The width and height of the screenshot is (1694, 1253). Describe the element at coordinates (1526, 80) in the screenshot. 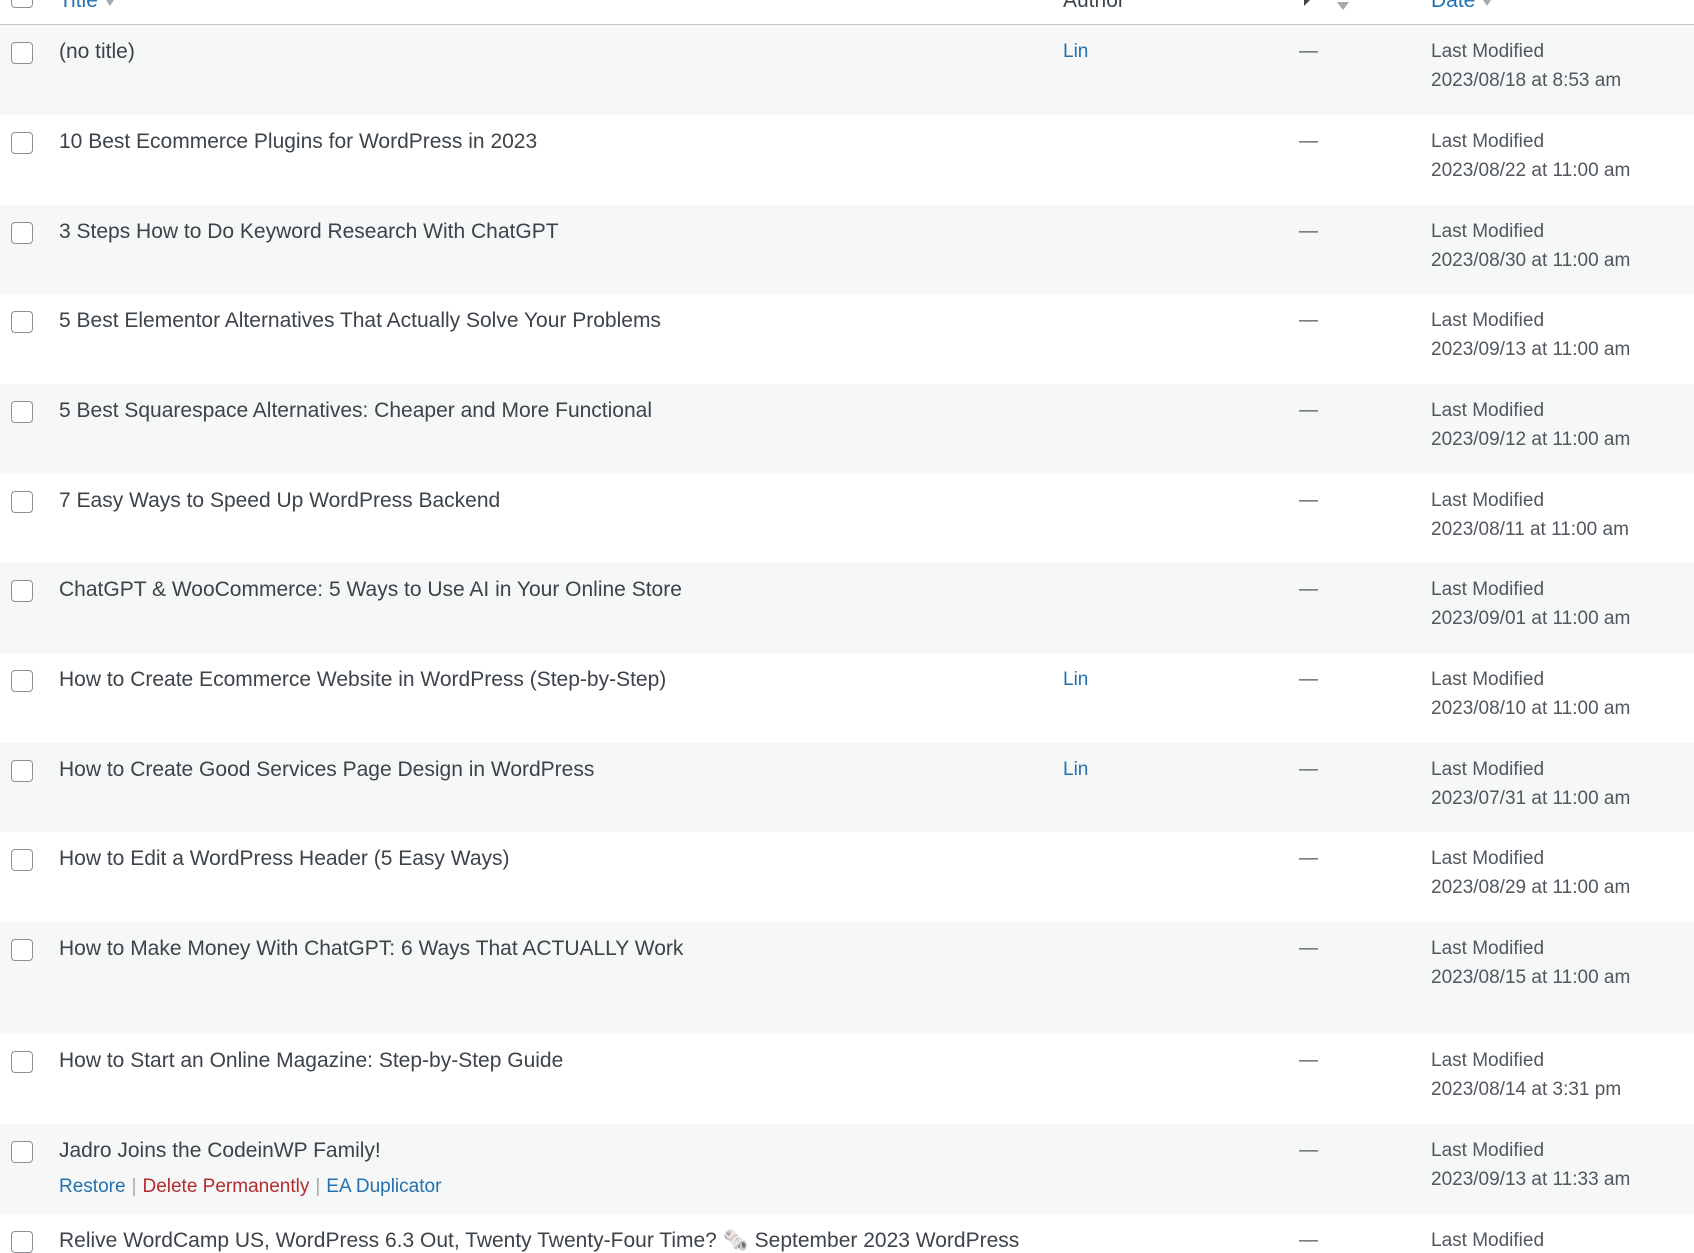

I see `date-value: 2023/08/18 at 8:53 am` at that location.